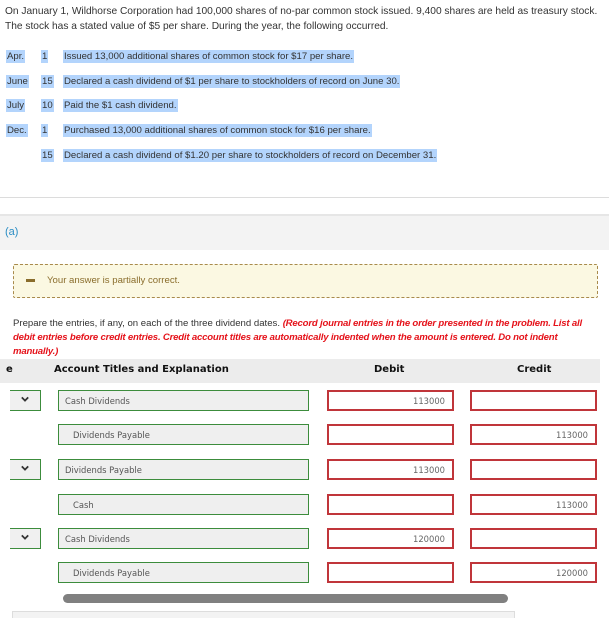  I want to click on event-text: Paid the $1 cash dividend., so click(120, 105).